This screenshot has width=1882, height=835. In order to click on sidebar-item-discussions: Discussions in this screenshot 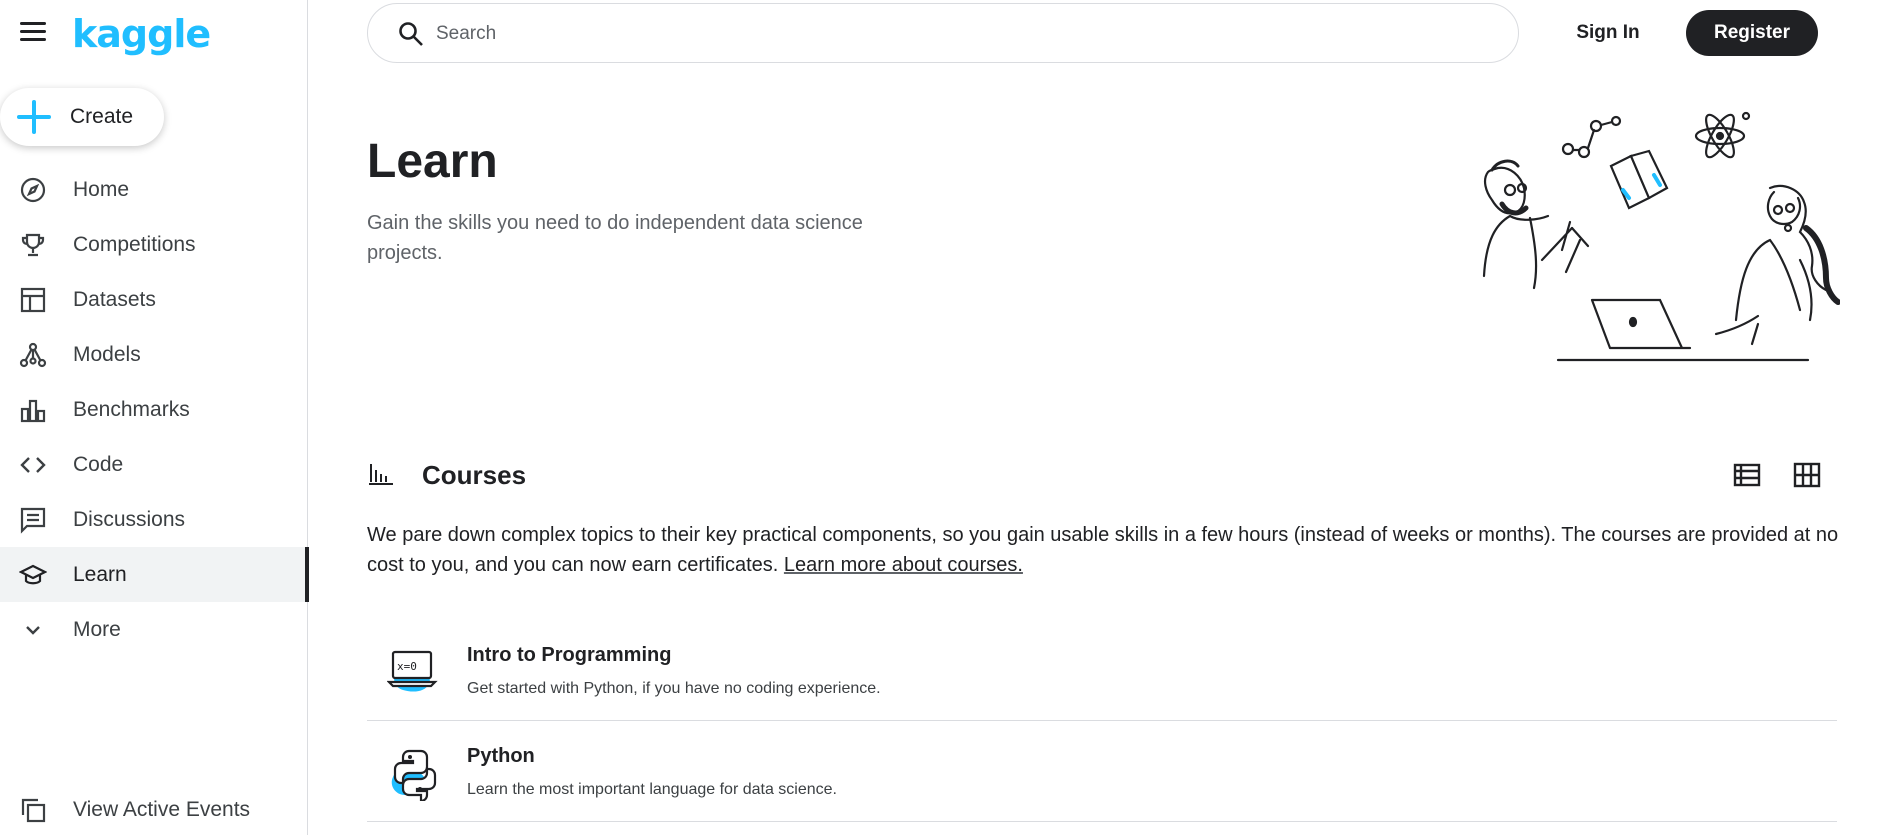, I will do `click(154, 519)`.